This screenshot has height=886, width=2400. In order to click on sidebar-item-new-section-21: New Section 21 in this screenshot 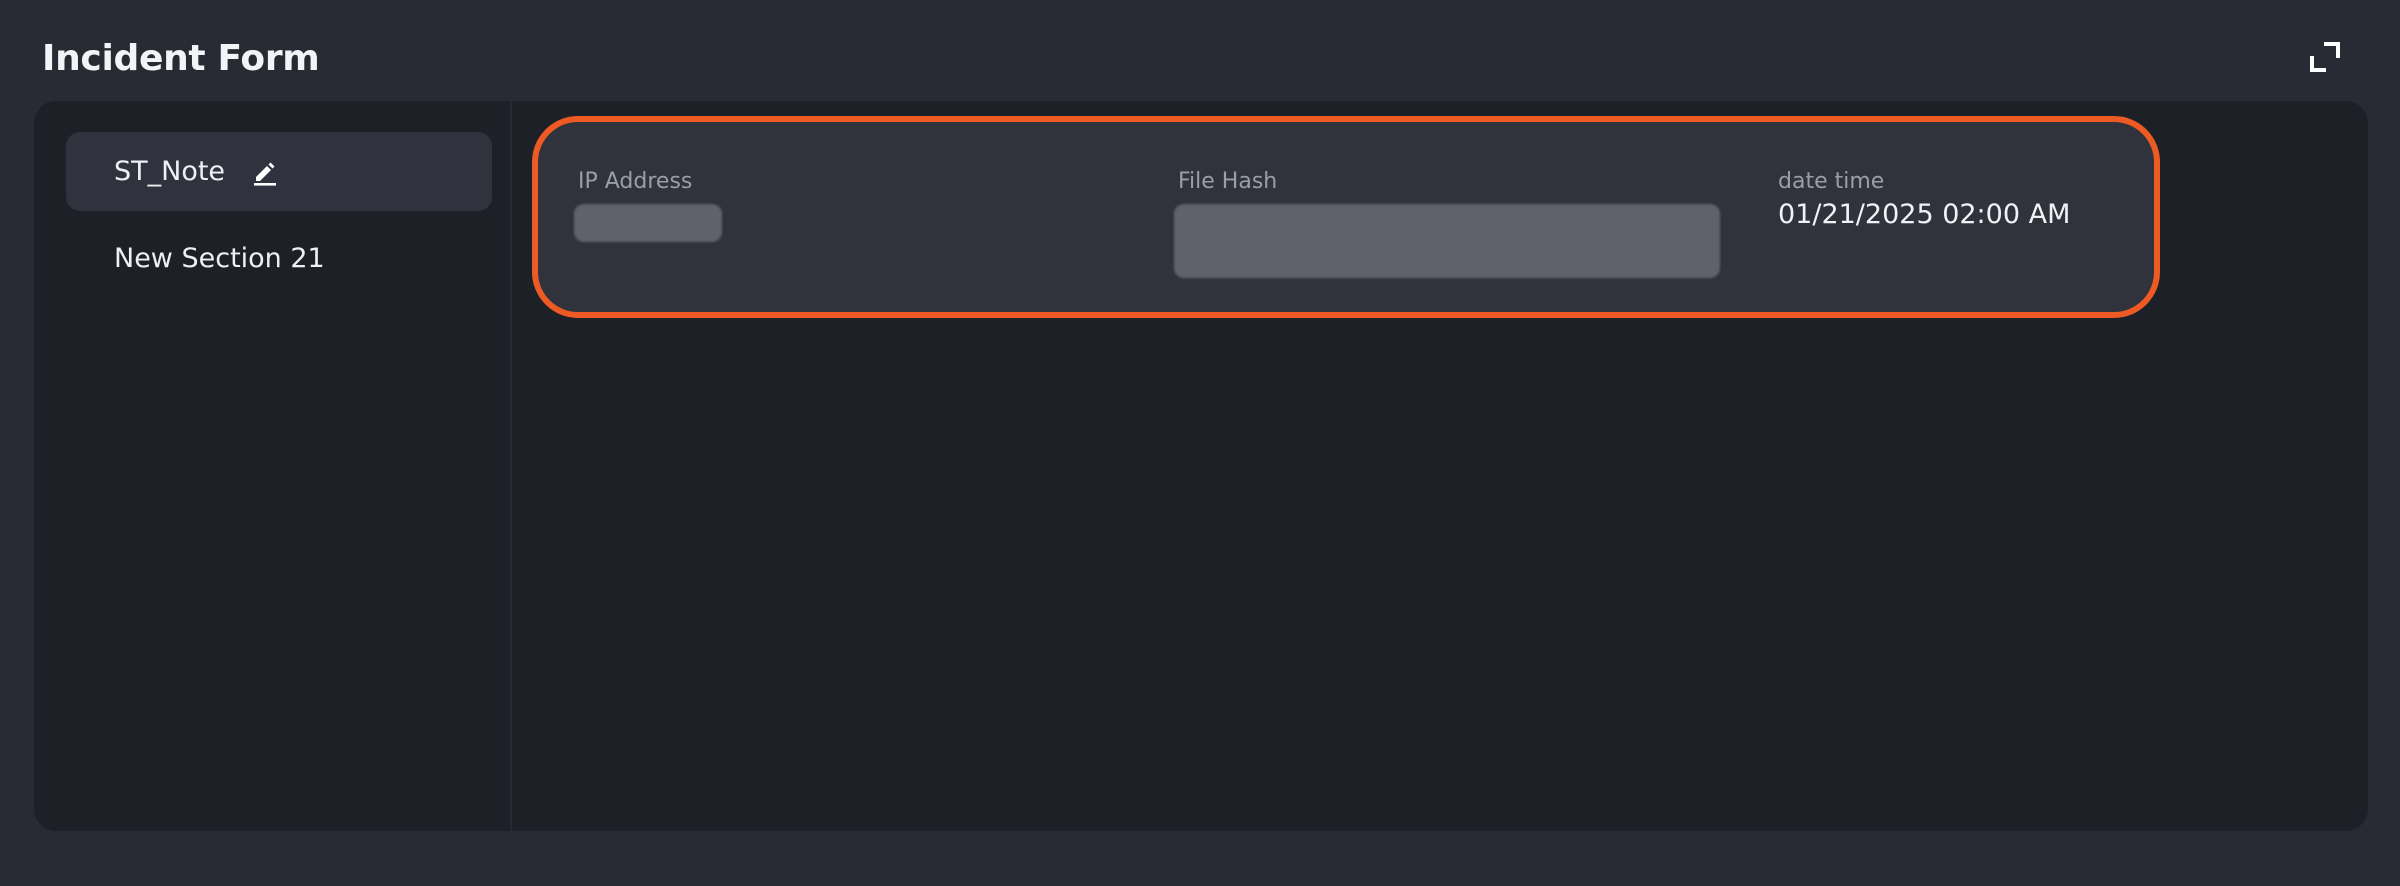, I will do `click(279, 258)`.